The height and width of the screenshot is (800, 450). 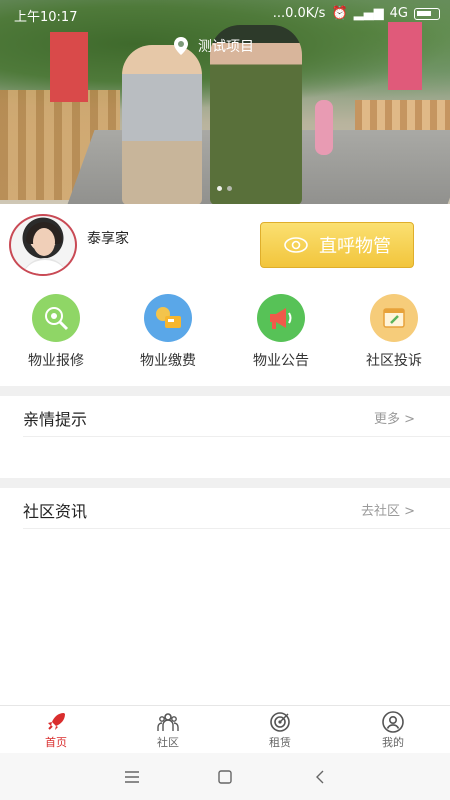 What do you see at coordinates (108, 239) in the screenshot?
I see `user-name: 泰享家` at bounding box center [108, 239].